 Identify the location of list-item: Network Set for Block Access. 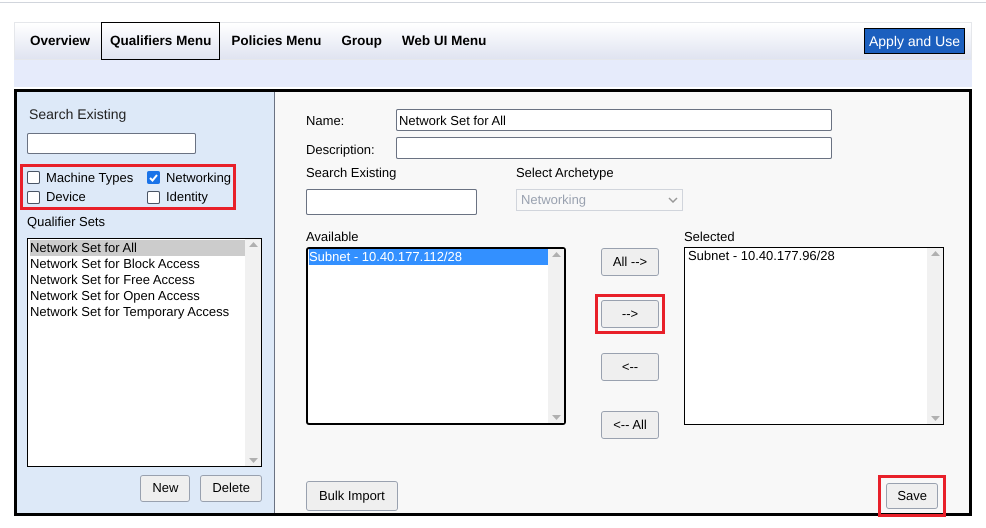
(137, 264).